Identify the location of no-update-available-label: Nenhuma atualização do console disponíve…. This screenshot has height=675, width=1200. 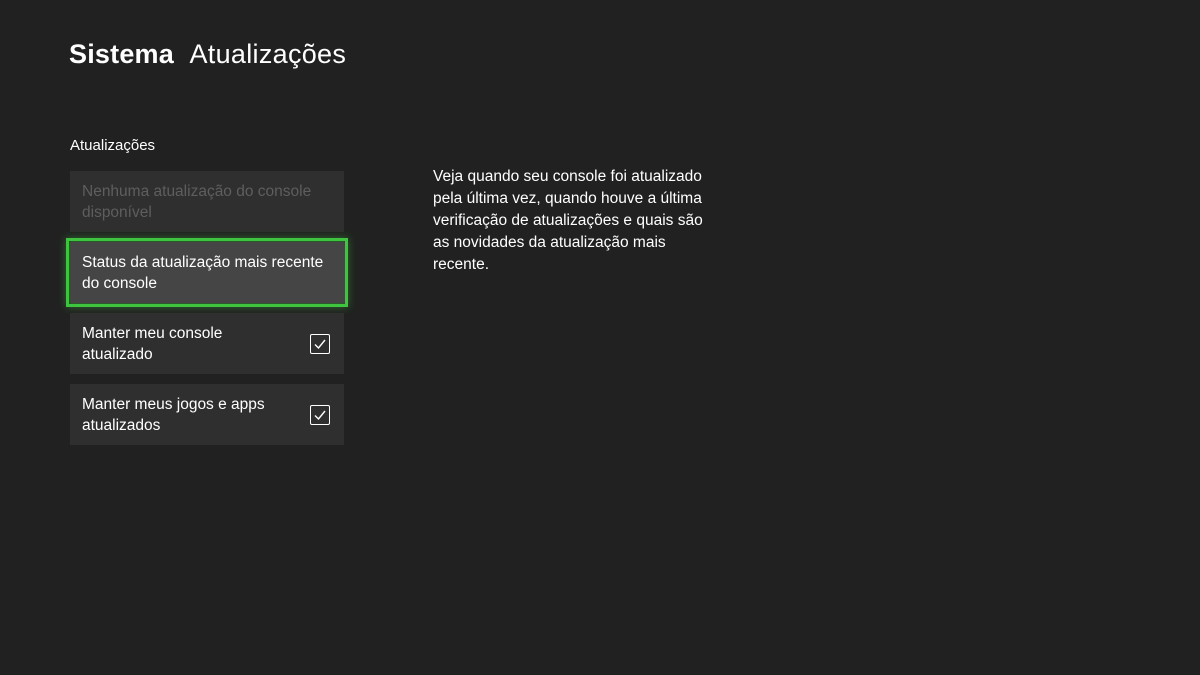
(197, 202).